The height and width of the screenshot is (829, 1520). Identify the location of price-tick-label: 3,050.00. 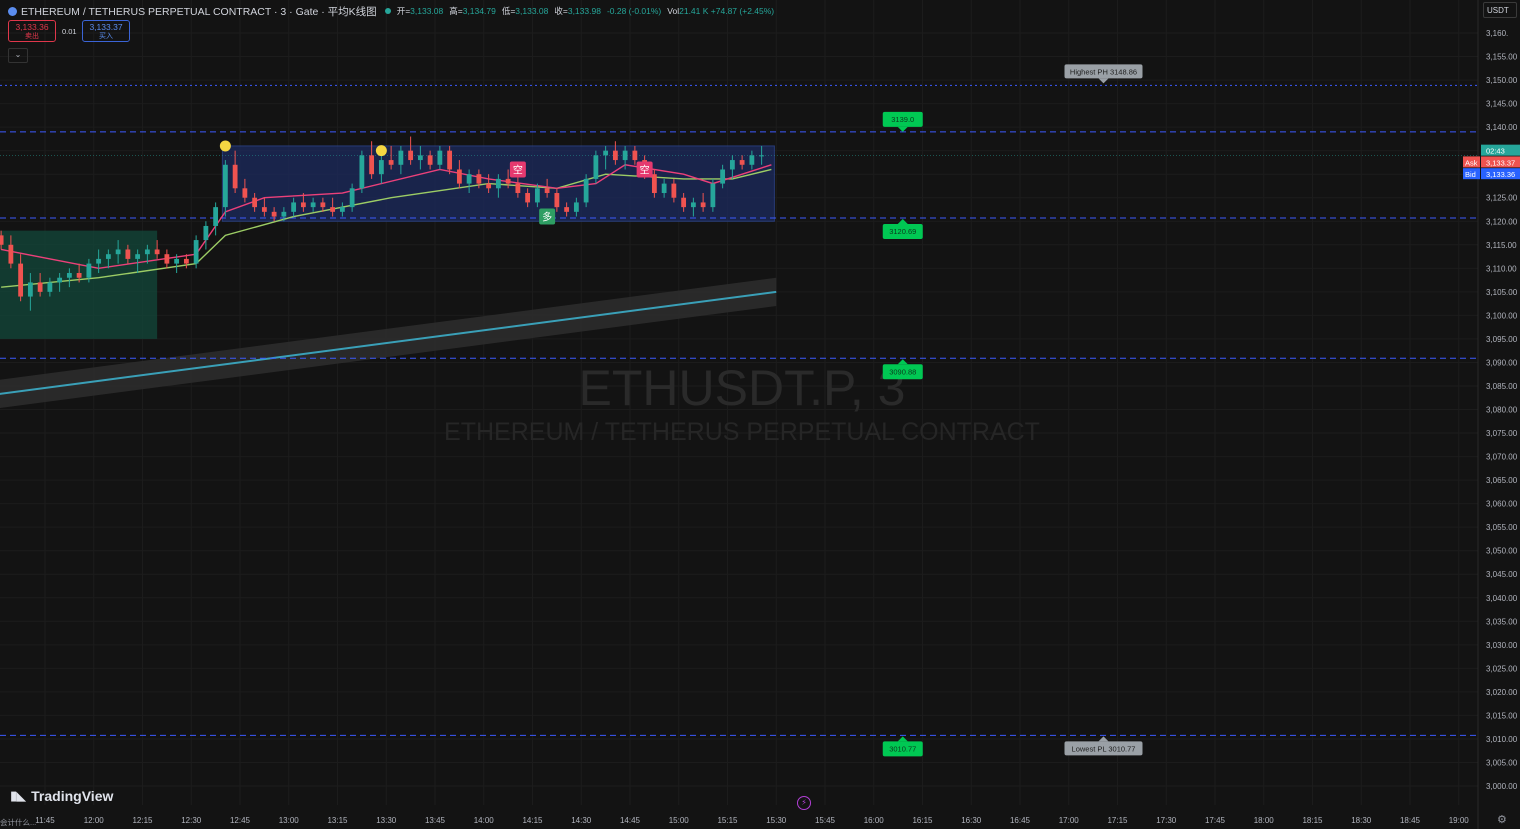
(1502, 551).